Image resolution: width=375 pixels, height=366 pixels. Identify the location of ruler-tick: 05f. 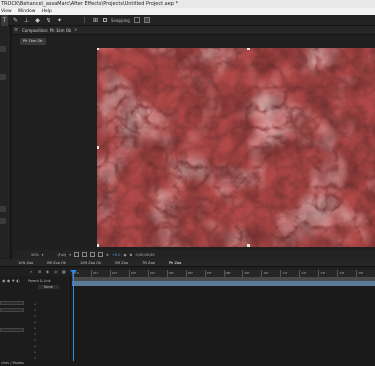
(176, 273).